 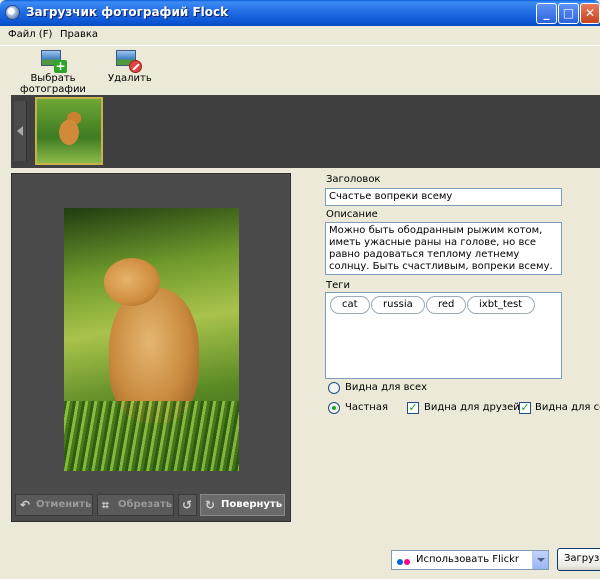 I want to click on description-label: Описание, so click(x=352, y=214).